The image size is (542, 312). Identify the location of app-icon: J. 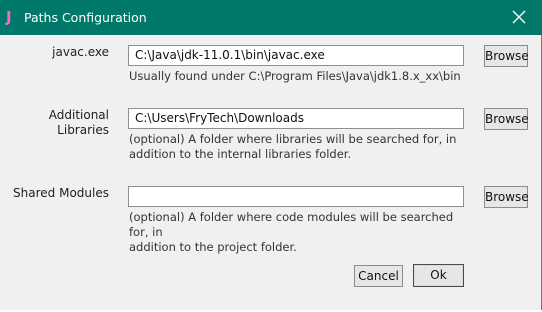
(9, 17).